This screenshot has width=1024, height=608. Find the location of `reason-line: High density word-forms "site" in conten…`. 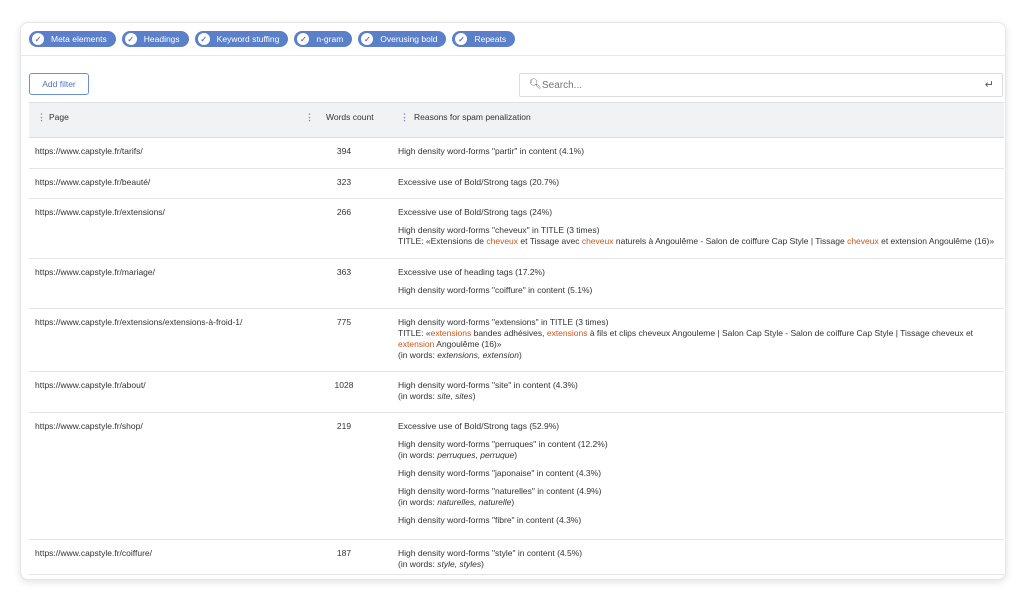

reason-line: High density word-forms "site" in conten… is located at coordinates (700, 385).